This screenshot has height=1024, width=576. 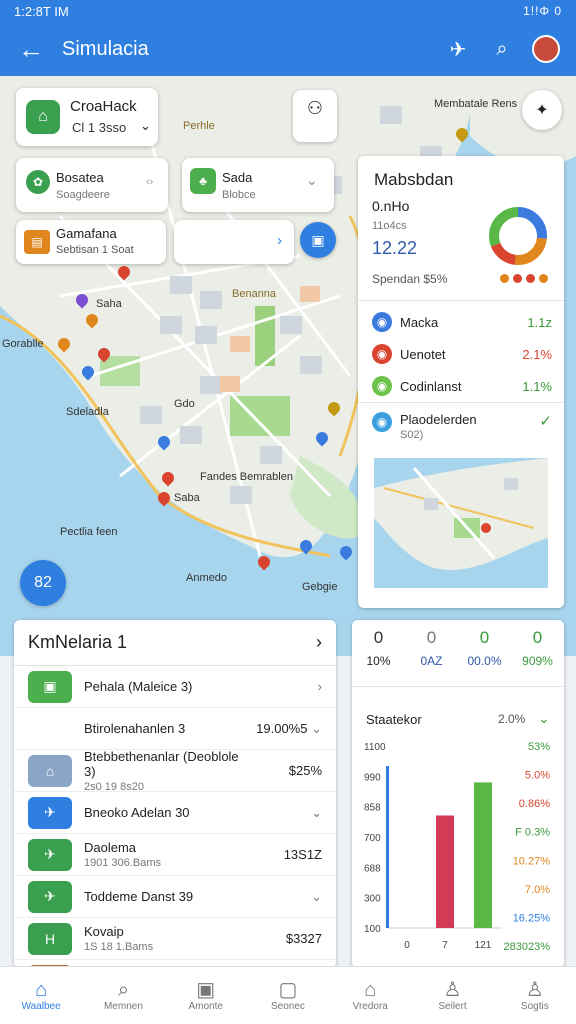 I want to click on poi-sub: Blobce, so click(x=239, y=195).